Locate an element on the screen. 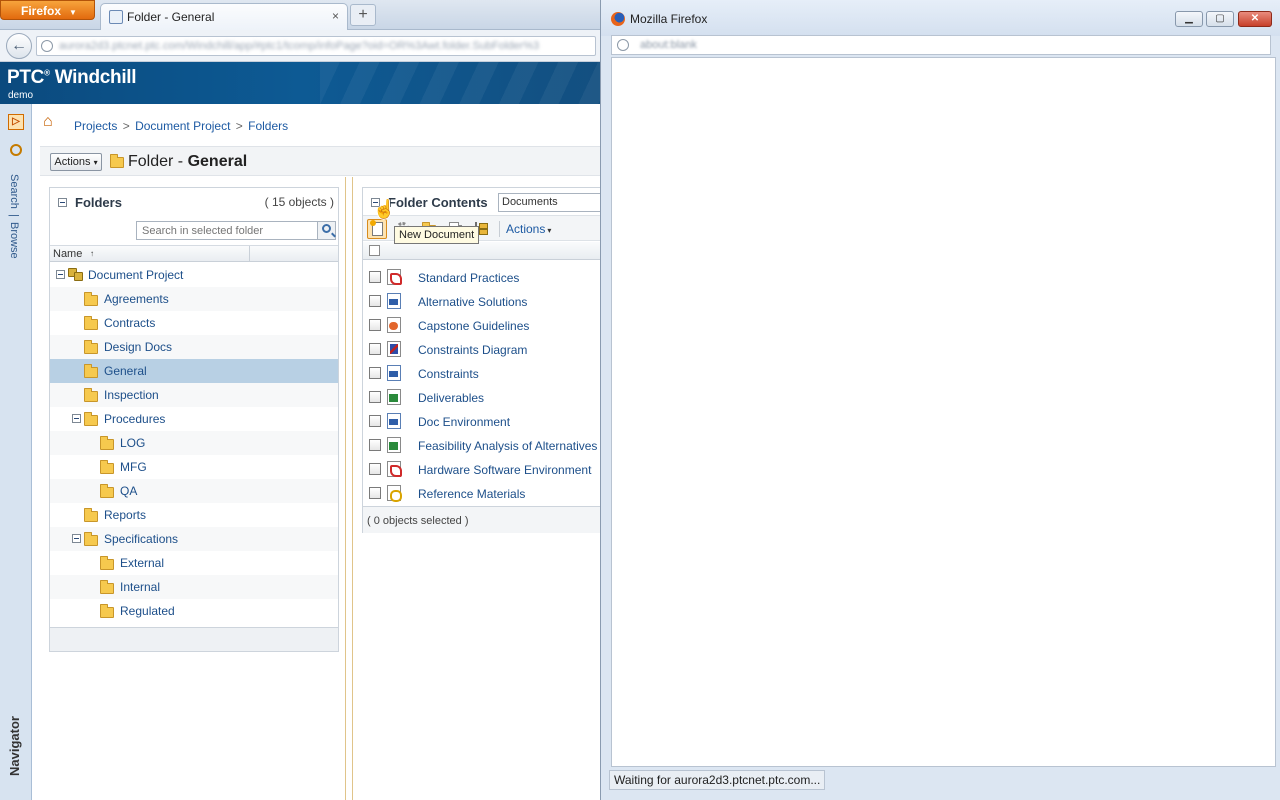 This screenshot has width=1280, height=800. home-icon: ⌂ is located at coordinates (52, 122).